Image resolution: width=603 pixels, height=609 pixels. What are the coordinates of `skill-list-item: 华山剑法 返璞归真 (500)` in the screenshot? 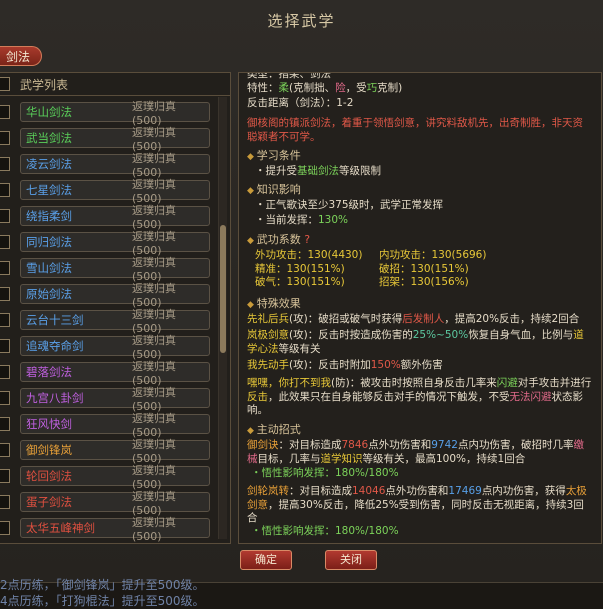 It's located at (108, 113).